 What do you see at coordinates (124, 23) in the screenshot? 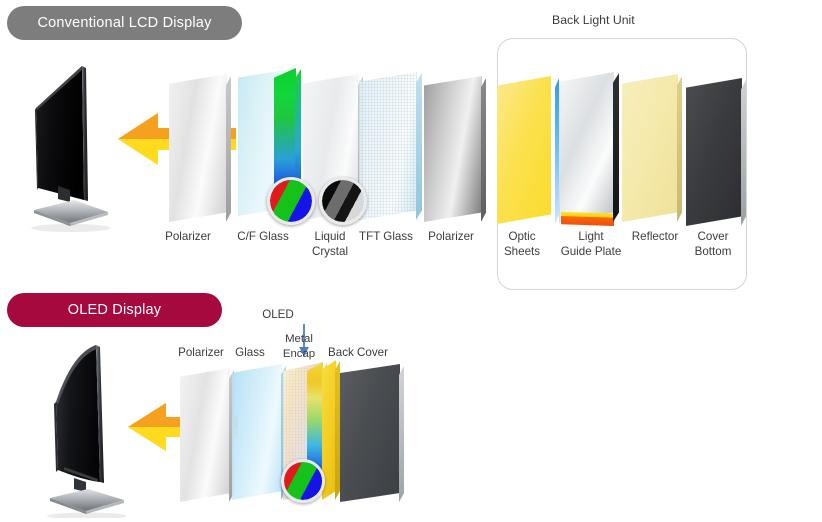
I see `lcd-section-badge: Conventional LCD Display` at bounding box center [124, 23].